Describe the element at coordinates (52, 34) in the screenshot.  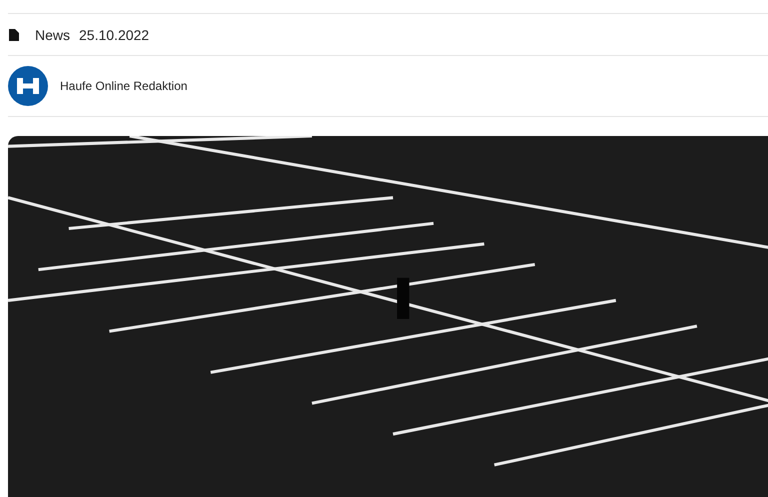
I see `article-type: News` at that location.